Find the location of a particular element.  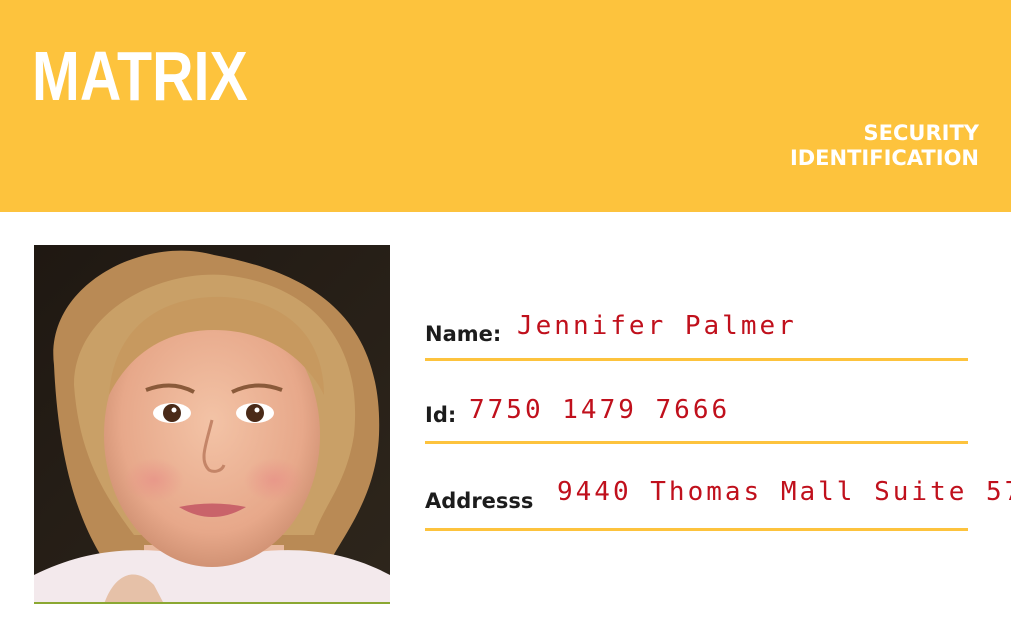

name-value: Jennifer Palmer is located at coordinates (657, 326).